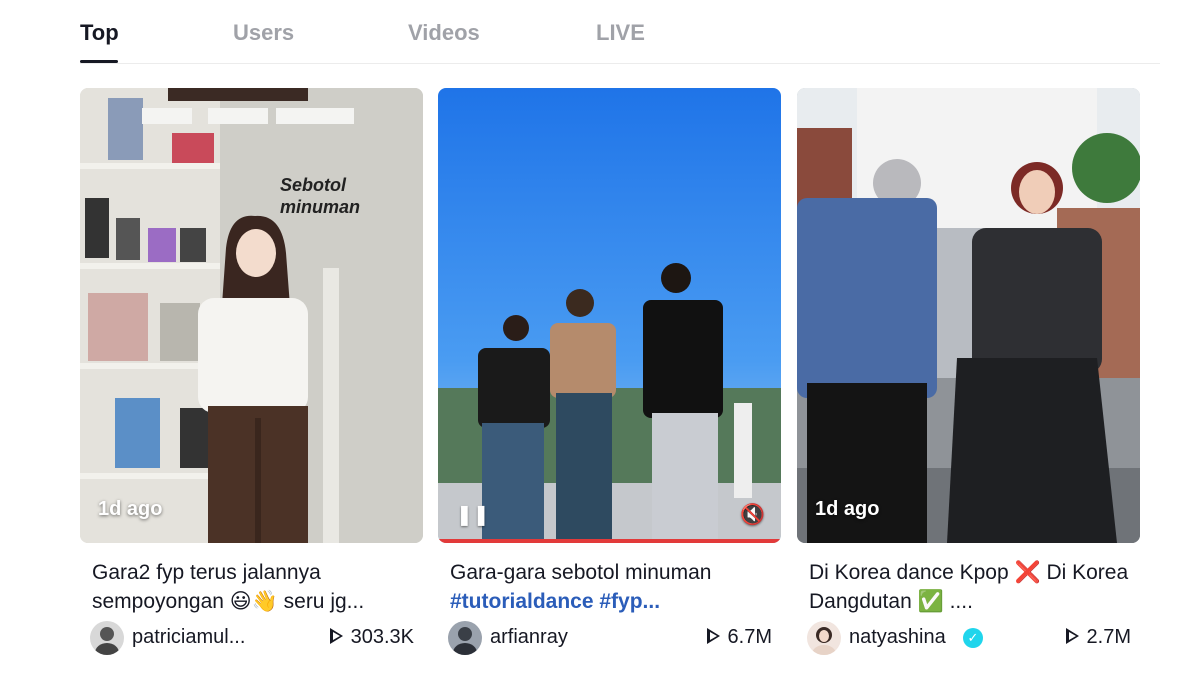 This screenshot has height=675, width=1200. I want to click on description-text: Gara-gara sebotol minuman, so click(581, 572).